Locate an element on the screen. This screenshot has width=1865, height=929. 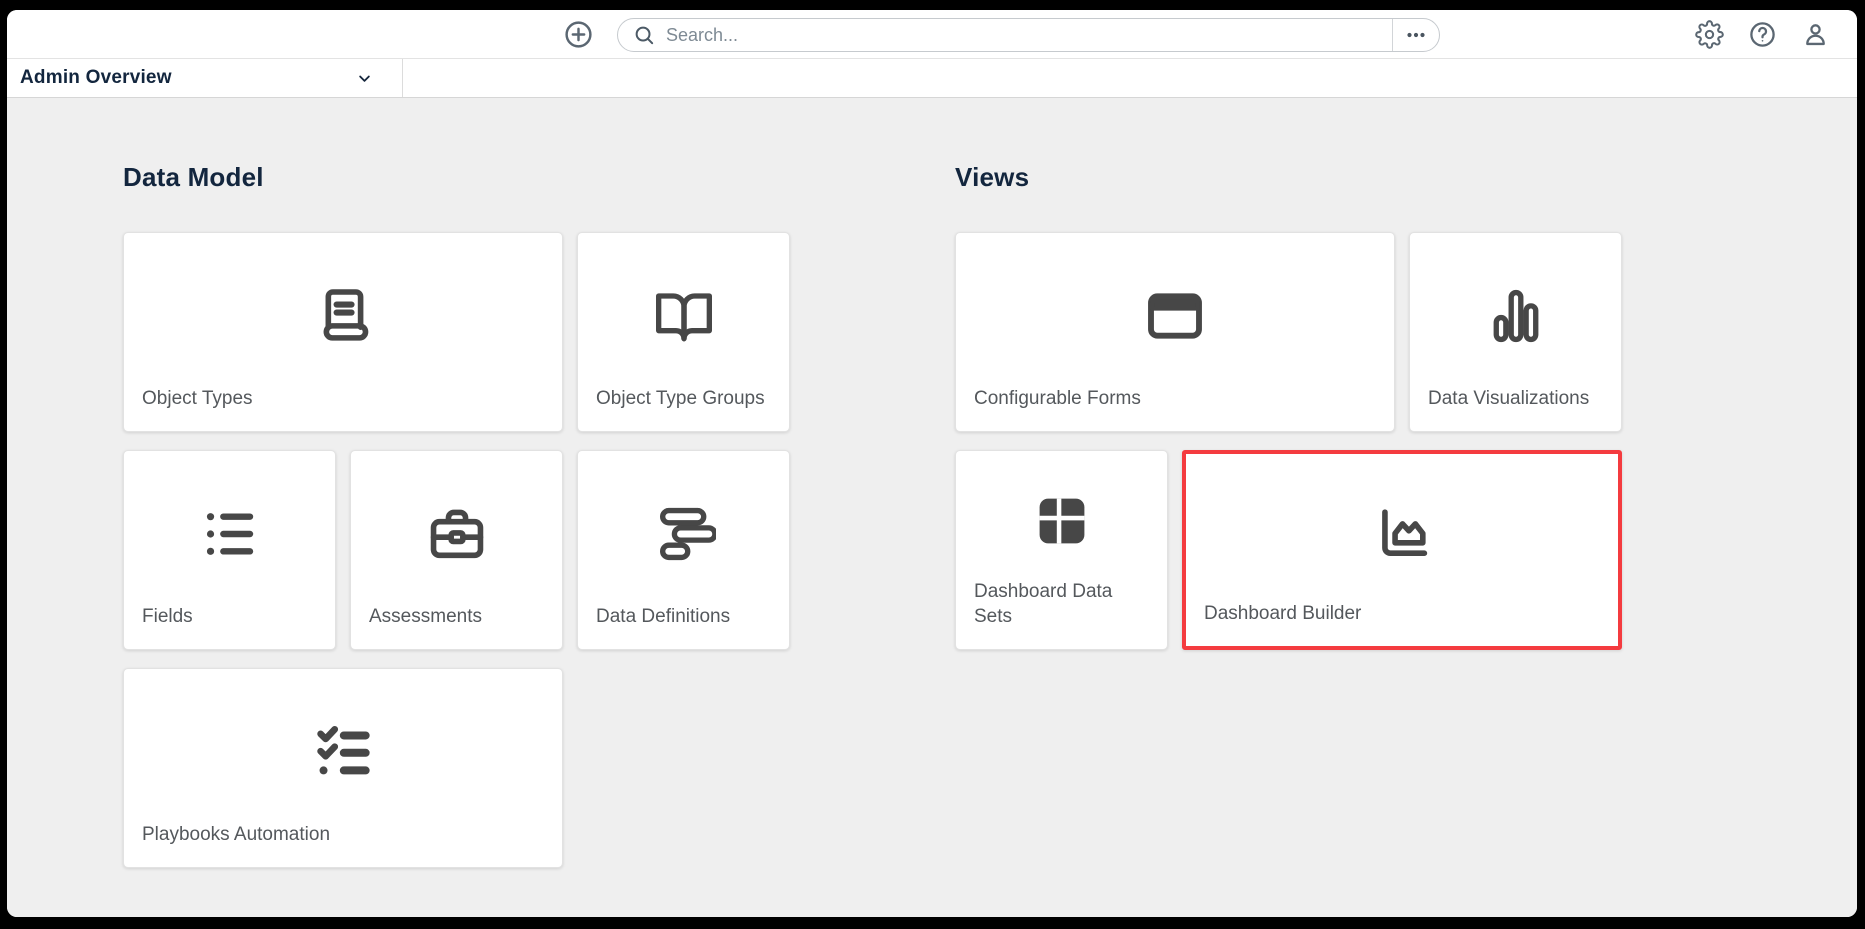
user-button is located at coordinates (1815, 34).